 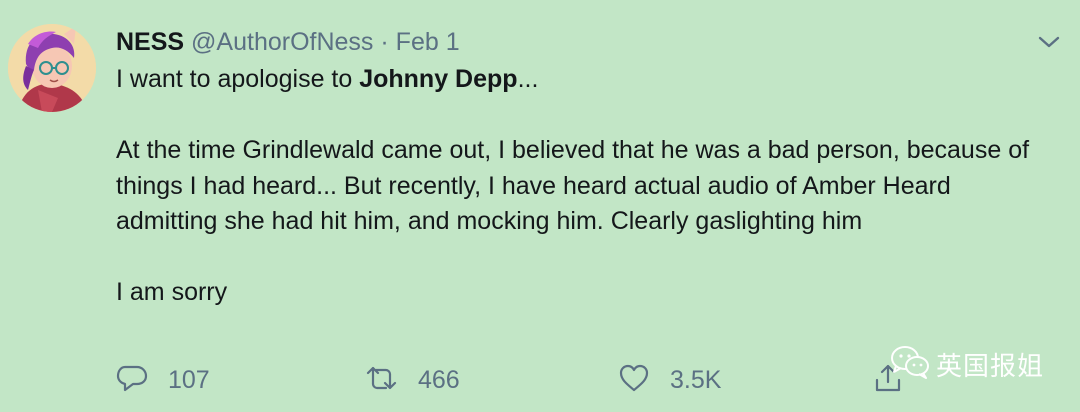 What do you see at coordinates (282, 42) in the screenshot?
I see `author-handle: @AuthorOfNess` at bounding box center [282, 42].